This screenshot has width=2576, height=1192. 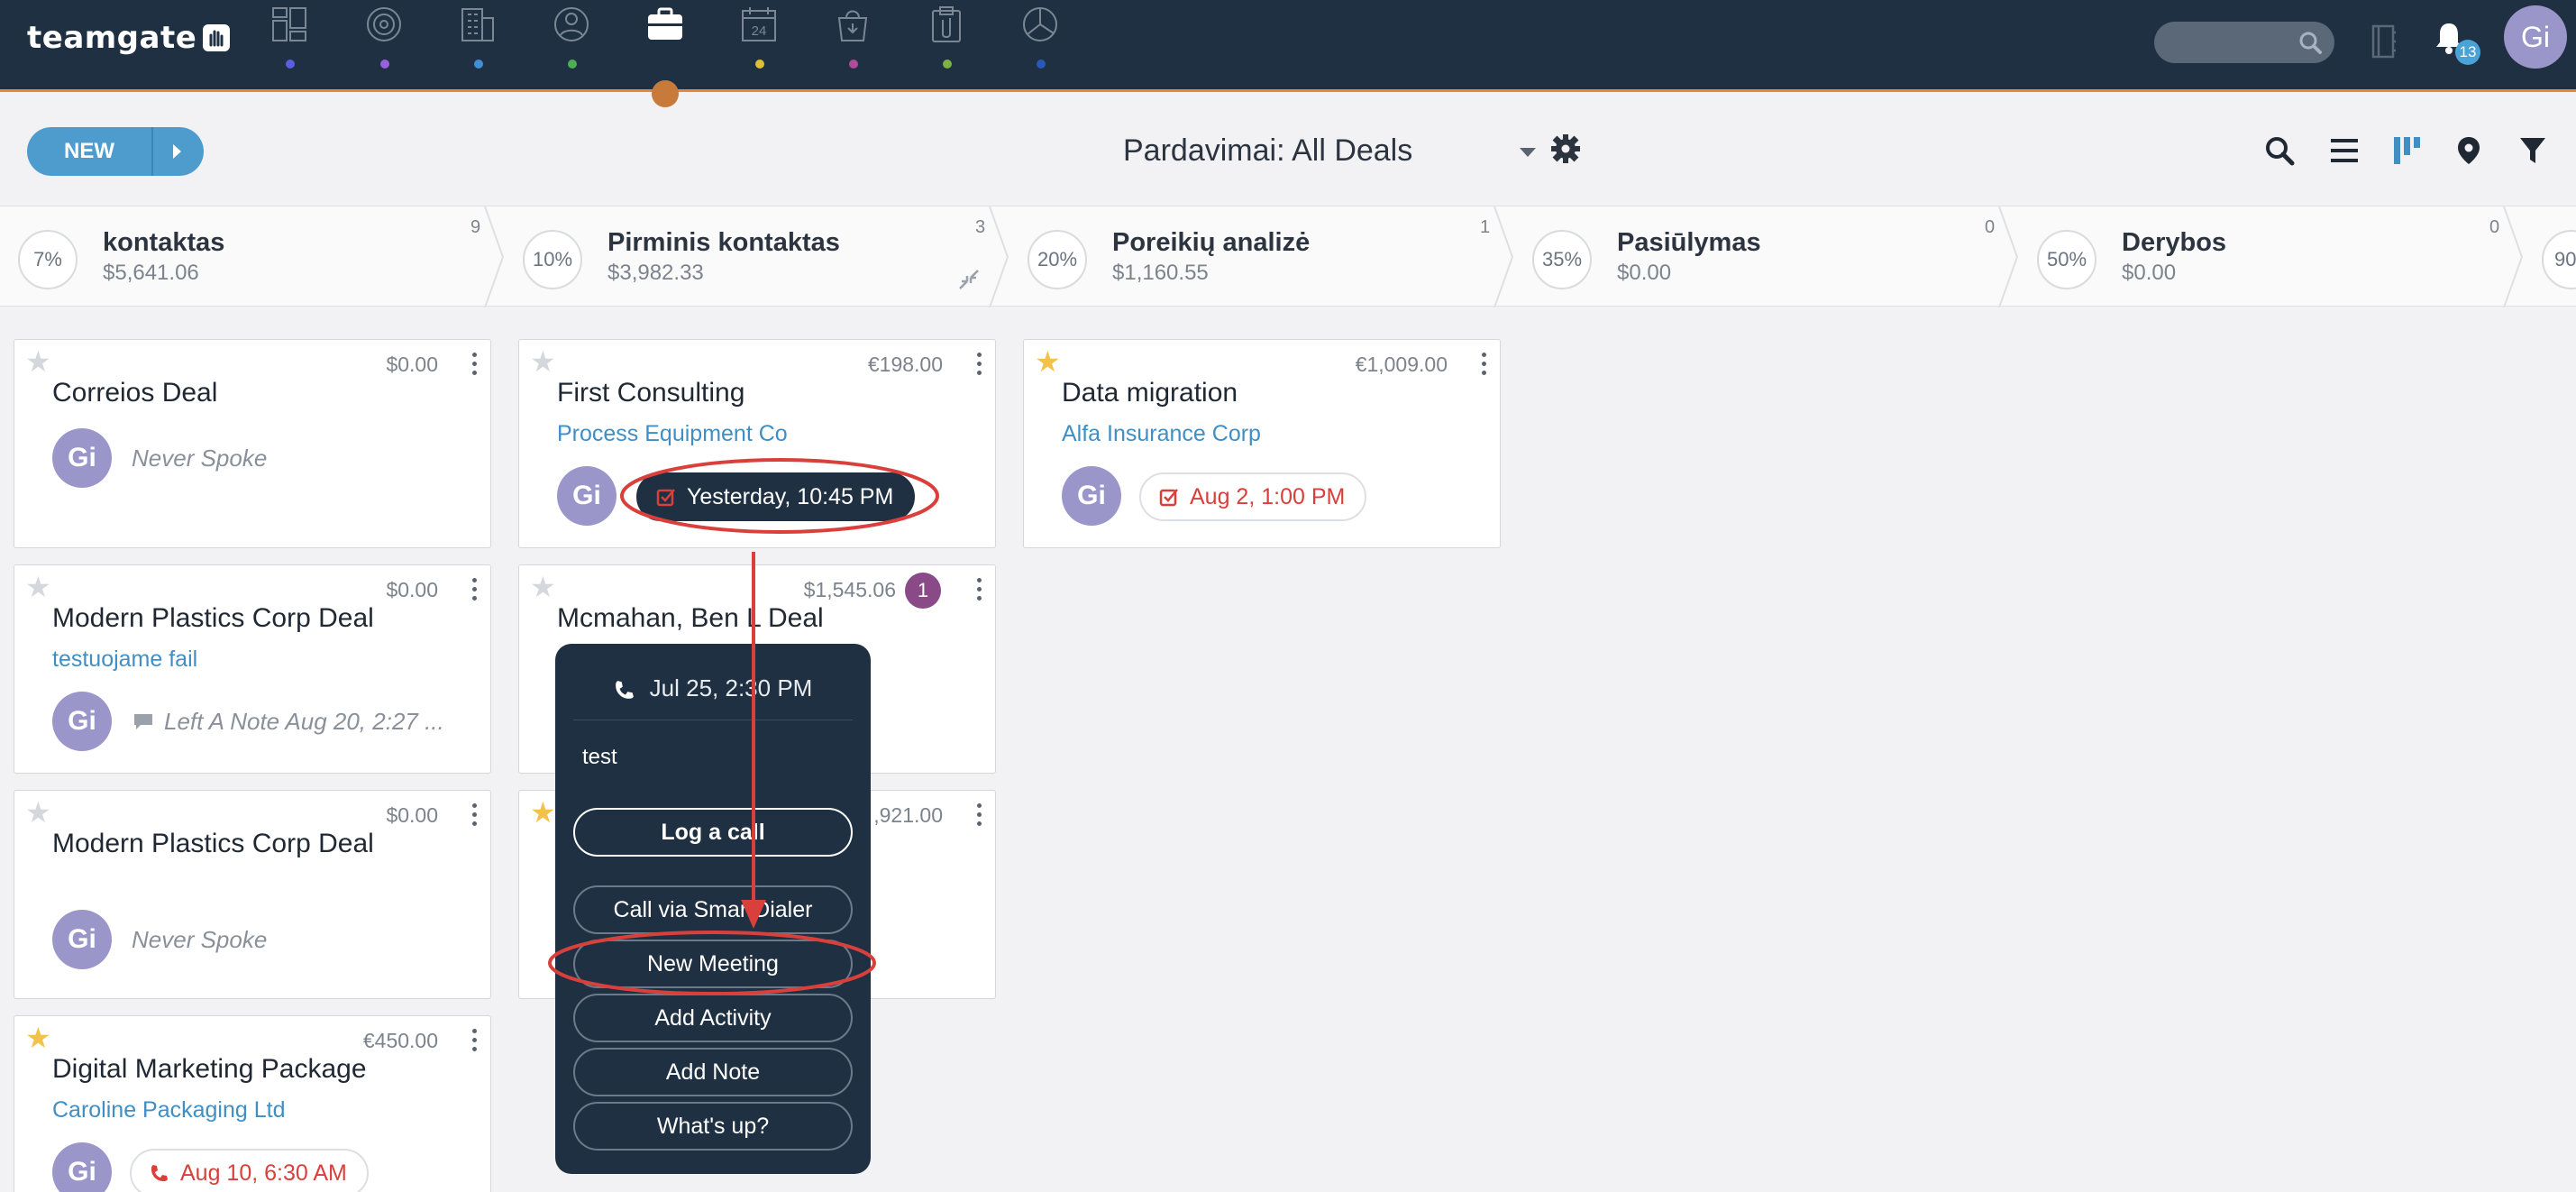 What do you see at coordinates (1040, 24) in the screenshot?
I see `pie-chart-icon` at bounding box center [1040, 24].